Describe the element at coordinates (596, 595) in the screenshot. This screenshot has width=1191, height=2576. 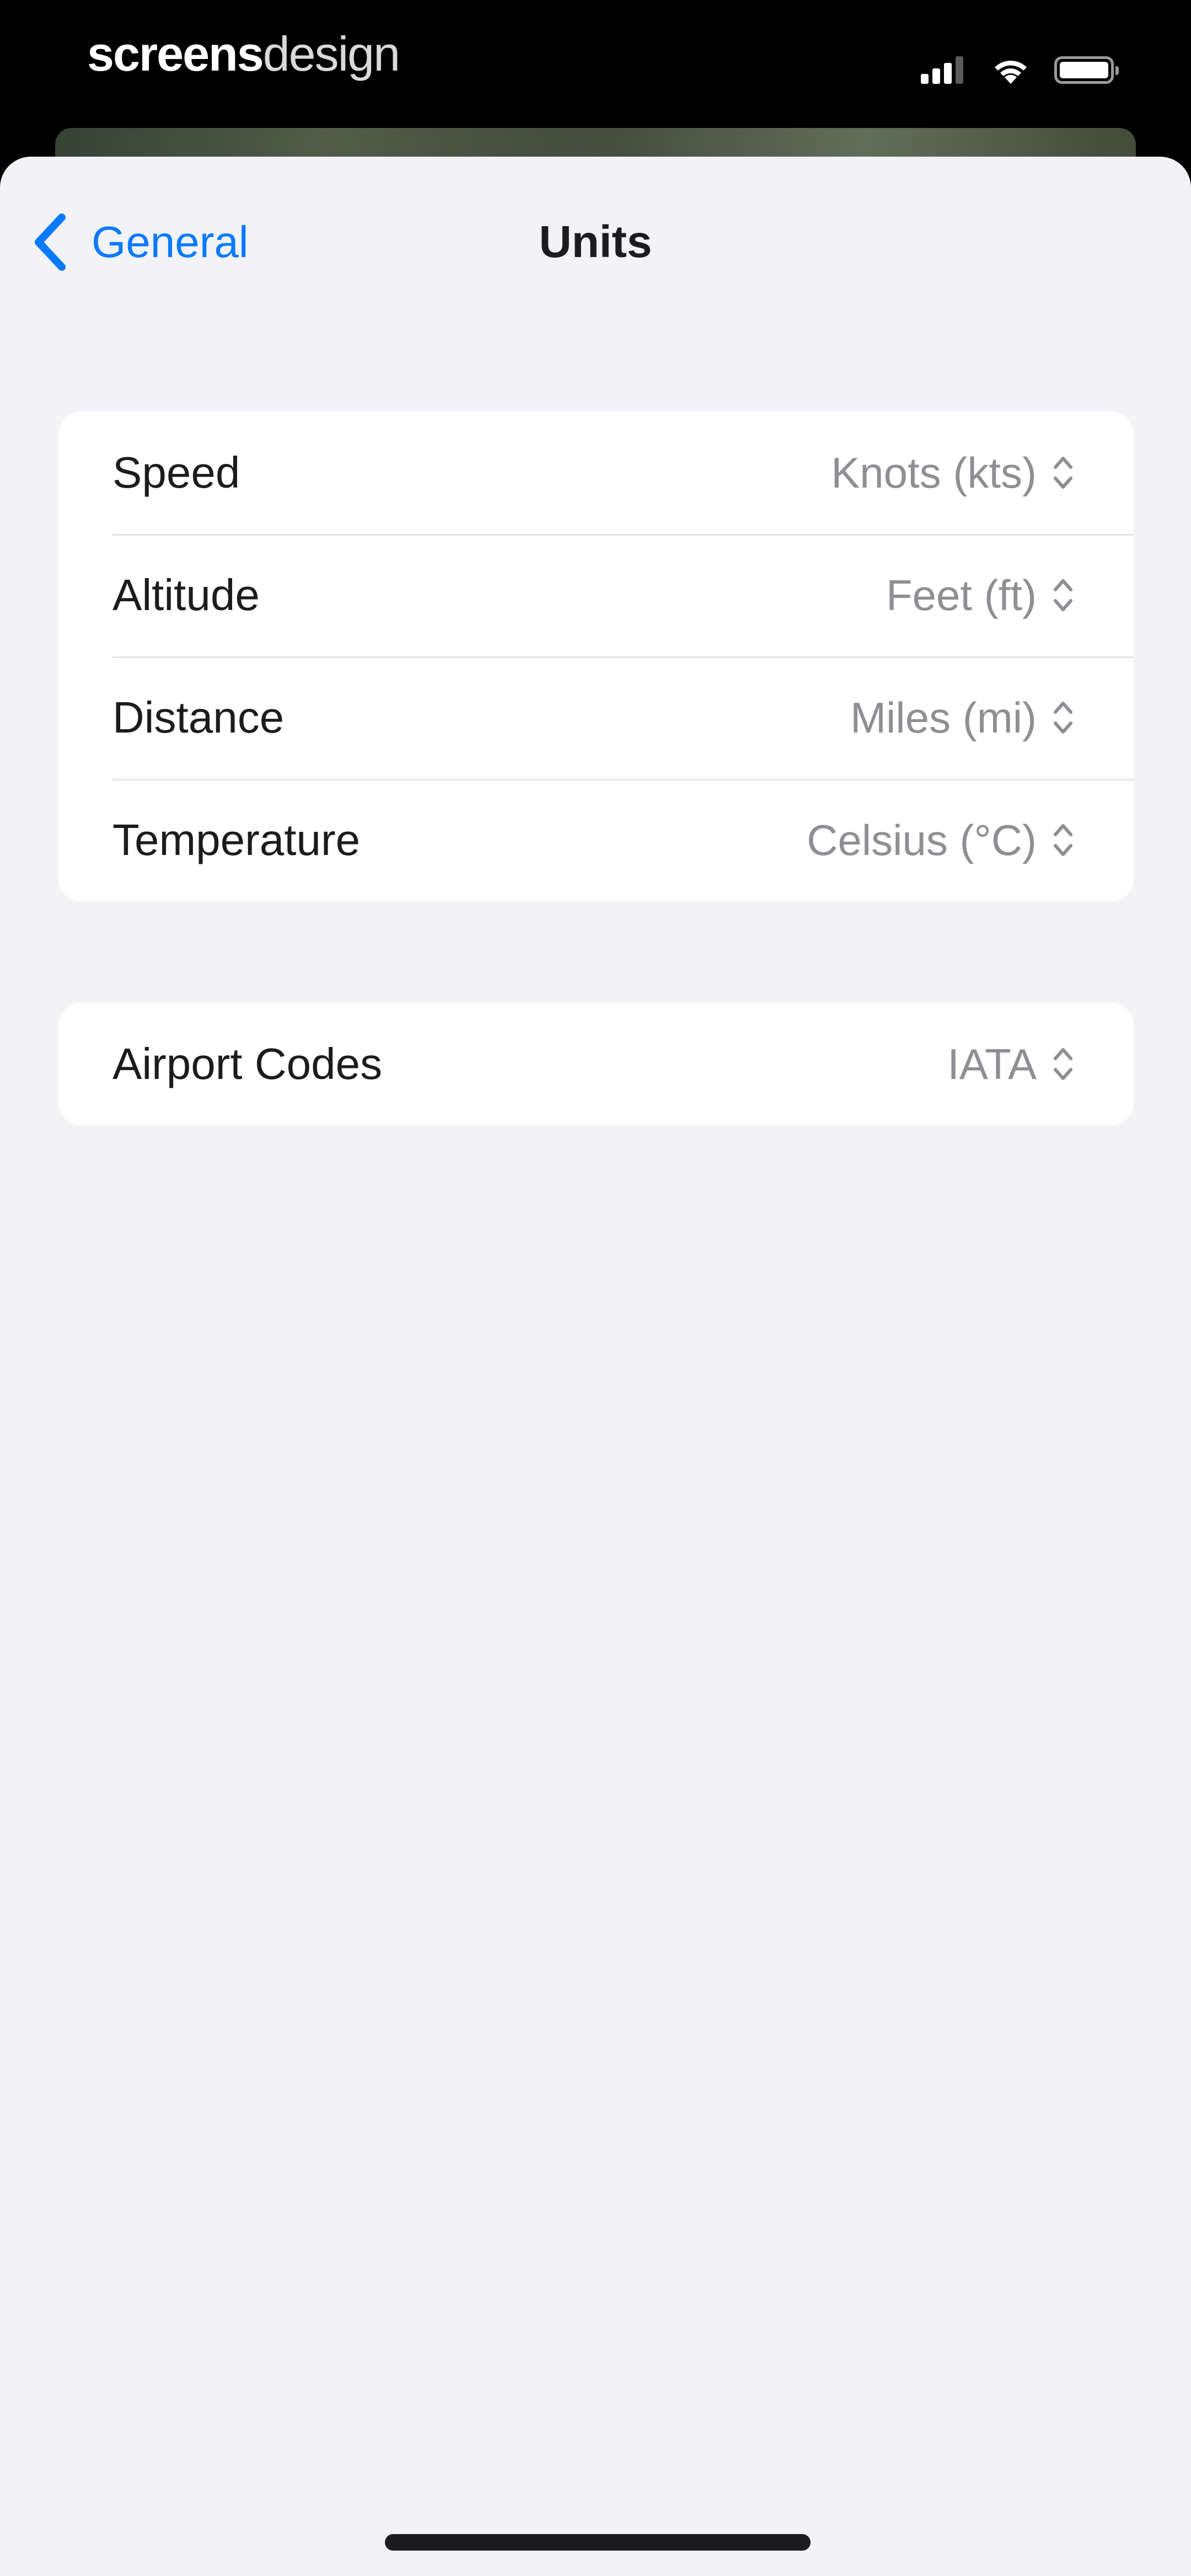
I see `altitude-row: Altitude Feet (ft)` at that location.